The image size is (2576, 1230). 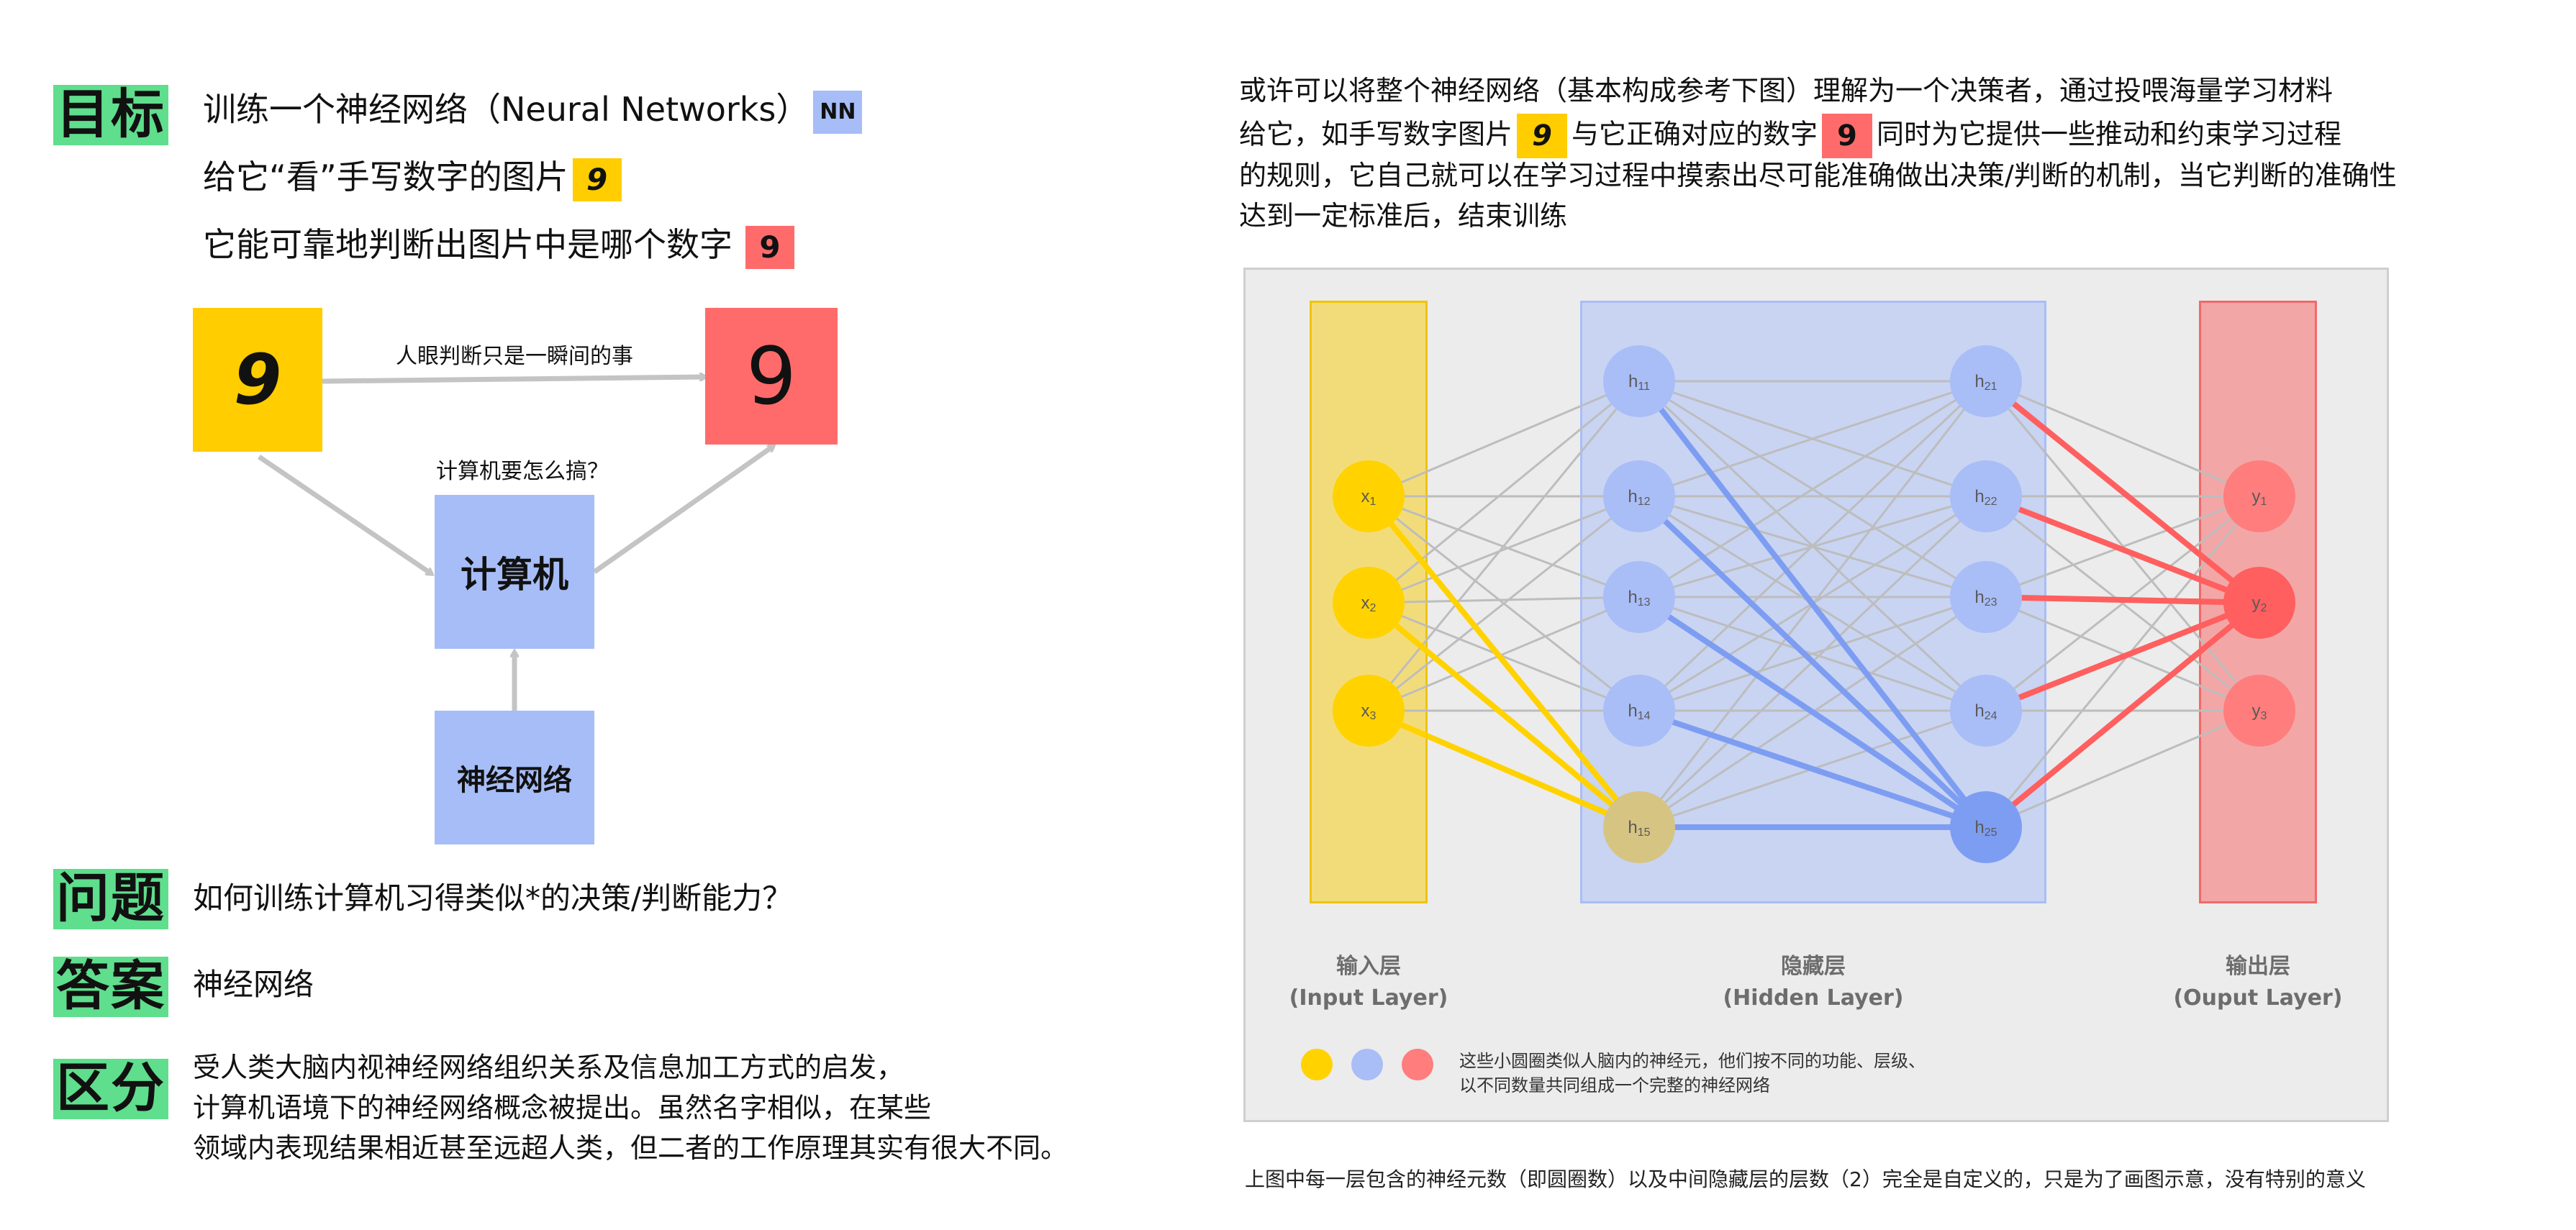 What do you see at coordinates (1991, 502) in the screenshot?
I see `hidden-node-sub: 22` at bounding box center [1991, 502].